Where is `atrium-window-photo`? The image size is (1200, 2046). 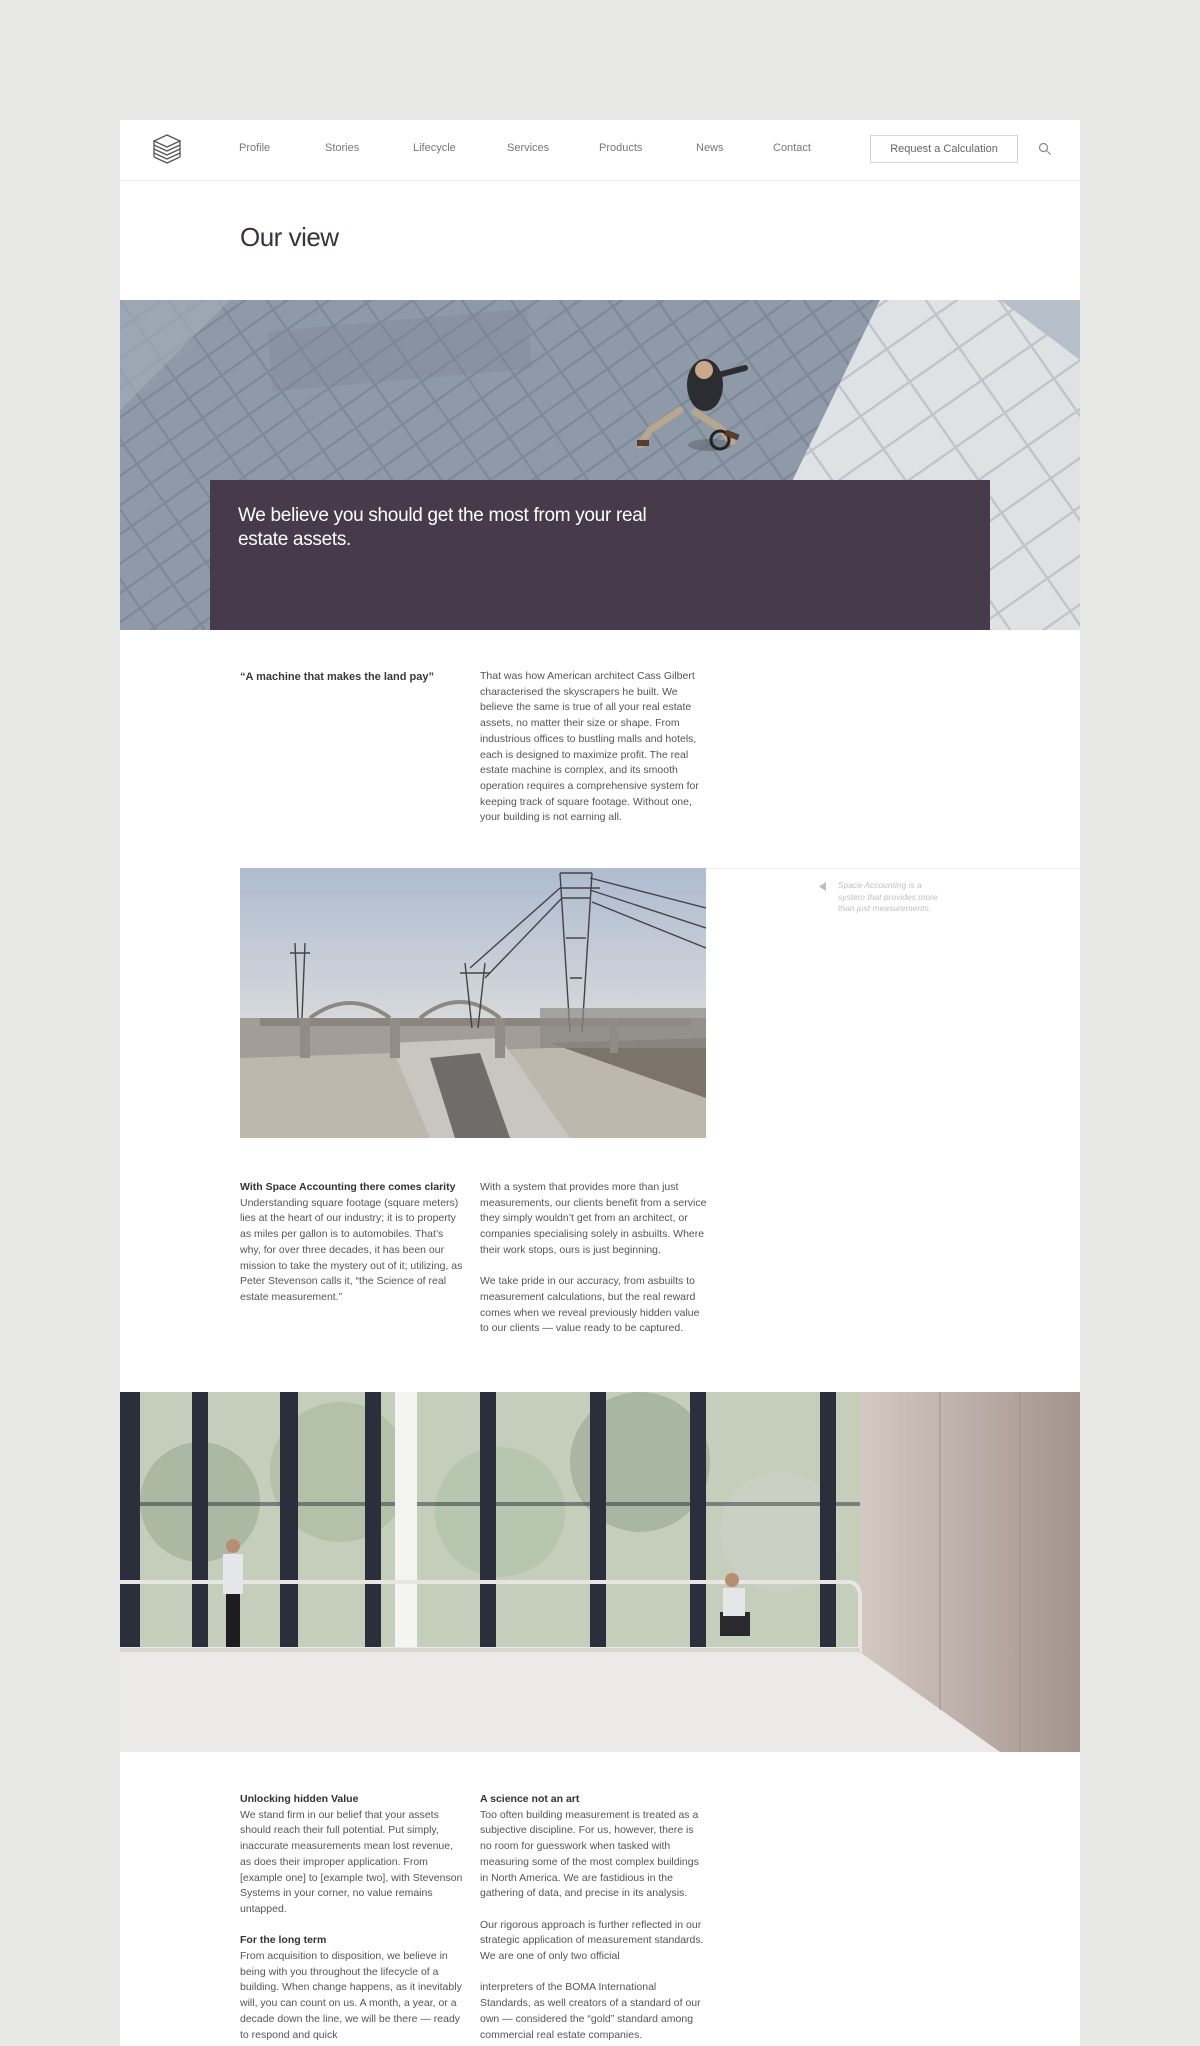 atrium-window-photo is located at coordinates (600, 1572).